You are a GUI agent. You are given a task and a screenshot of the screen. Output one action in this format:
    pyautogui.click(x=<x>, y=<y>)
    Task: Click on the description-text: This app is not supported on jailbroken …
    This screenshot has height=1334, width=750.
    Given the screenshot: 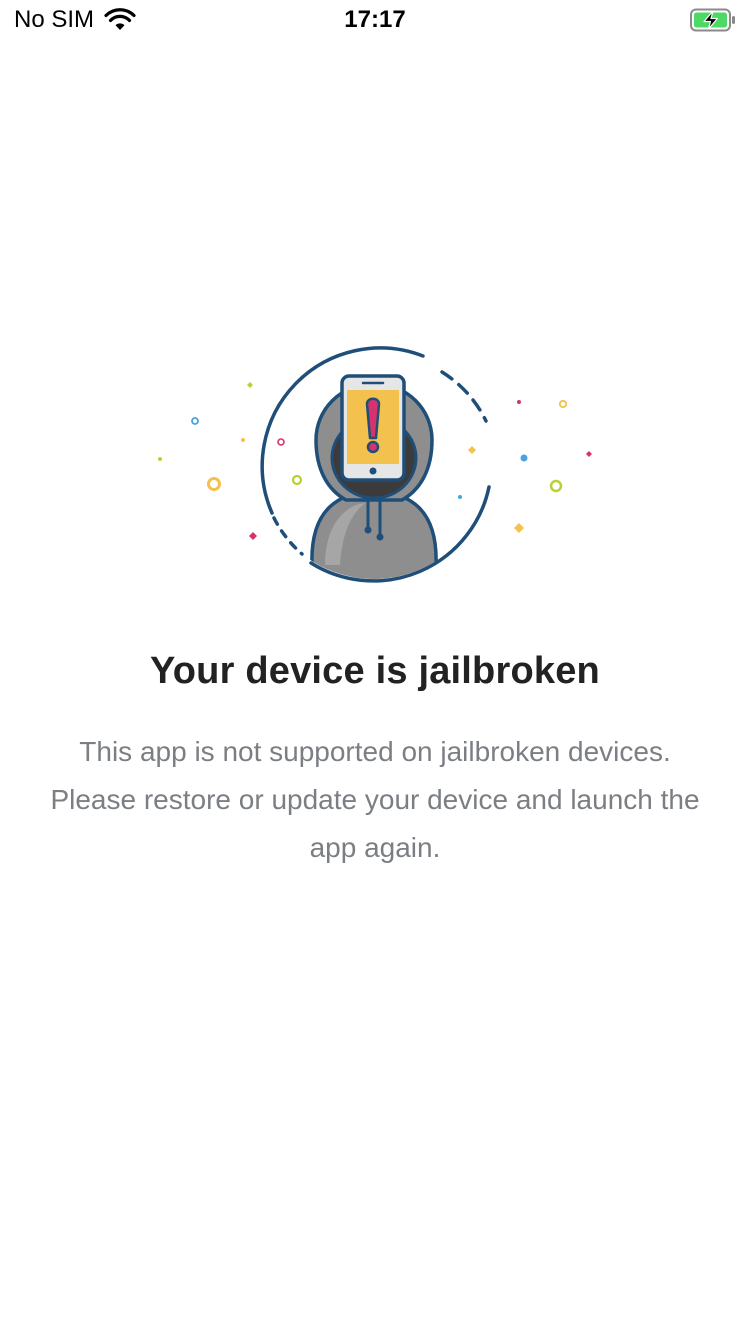 What is the action you would take?
    pyautogui.click(x=375, y=799)
    